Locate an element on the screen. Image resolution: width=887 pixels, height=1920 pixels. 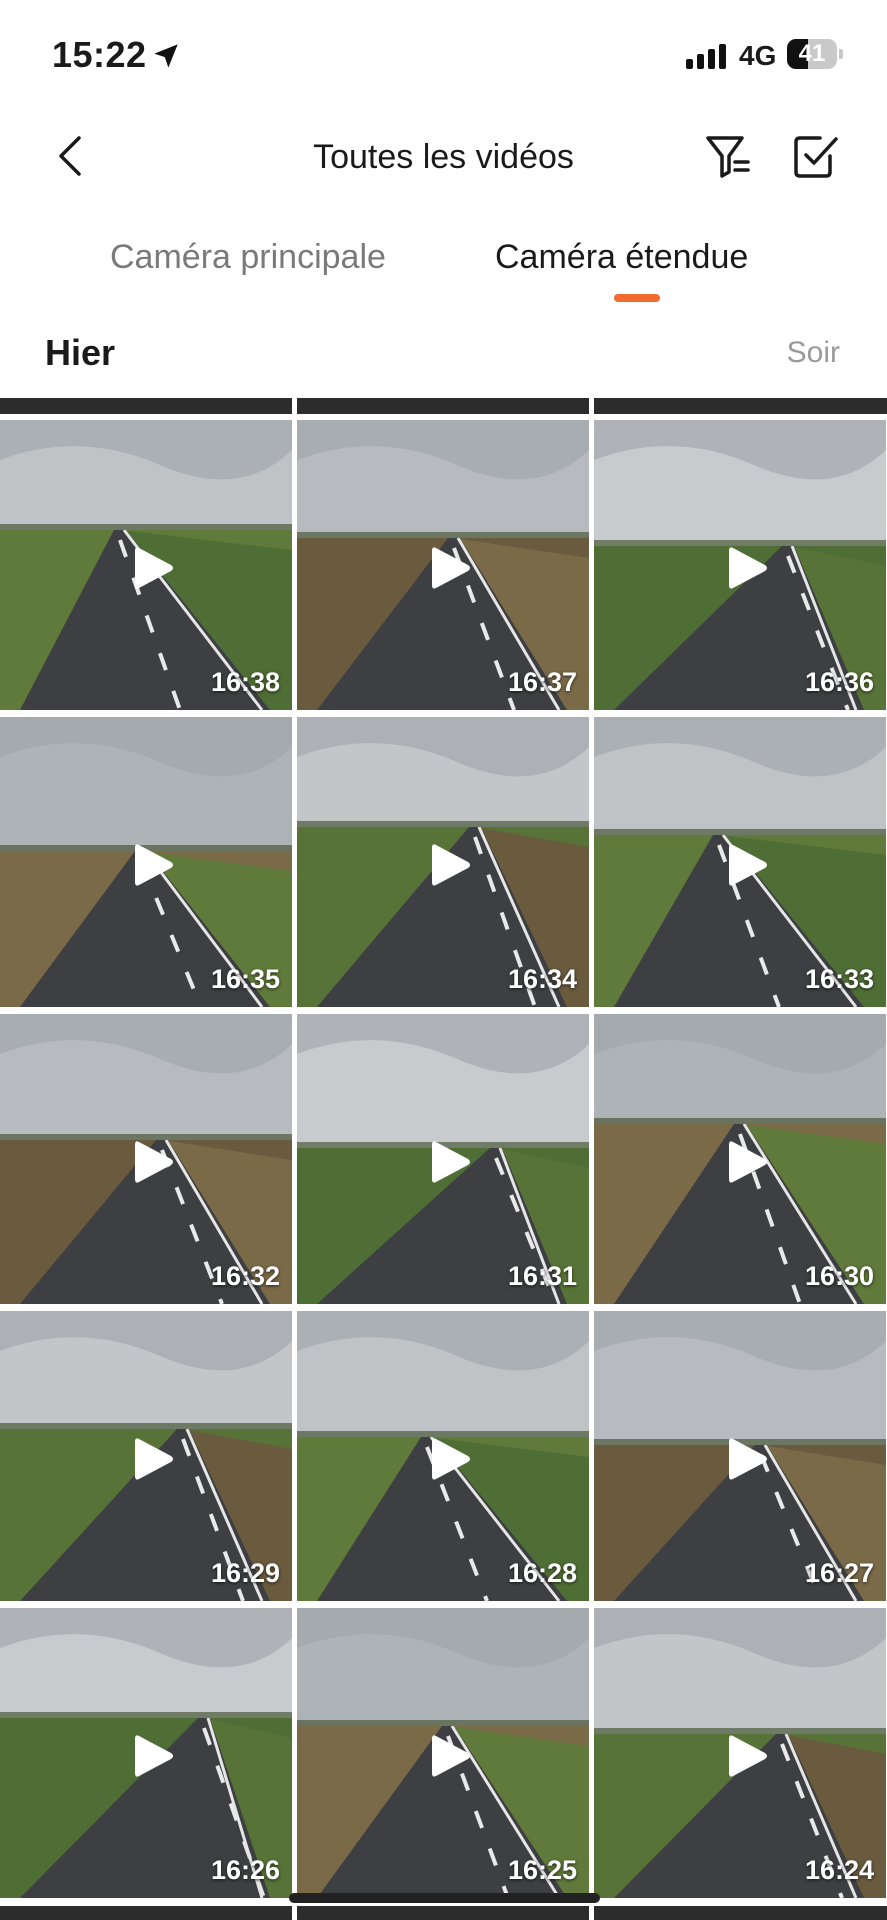
video-timestamp: 16:24 is located at coordinates (839, 1870).